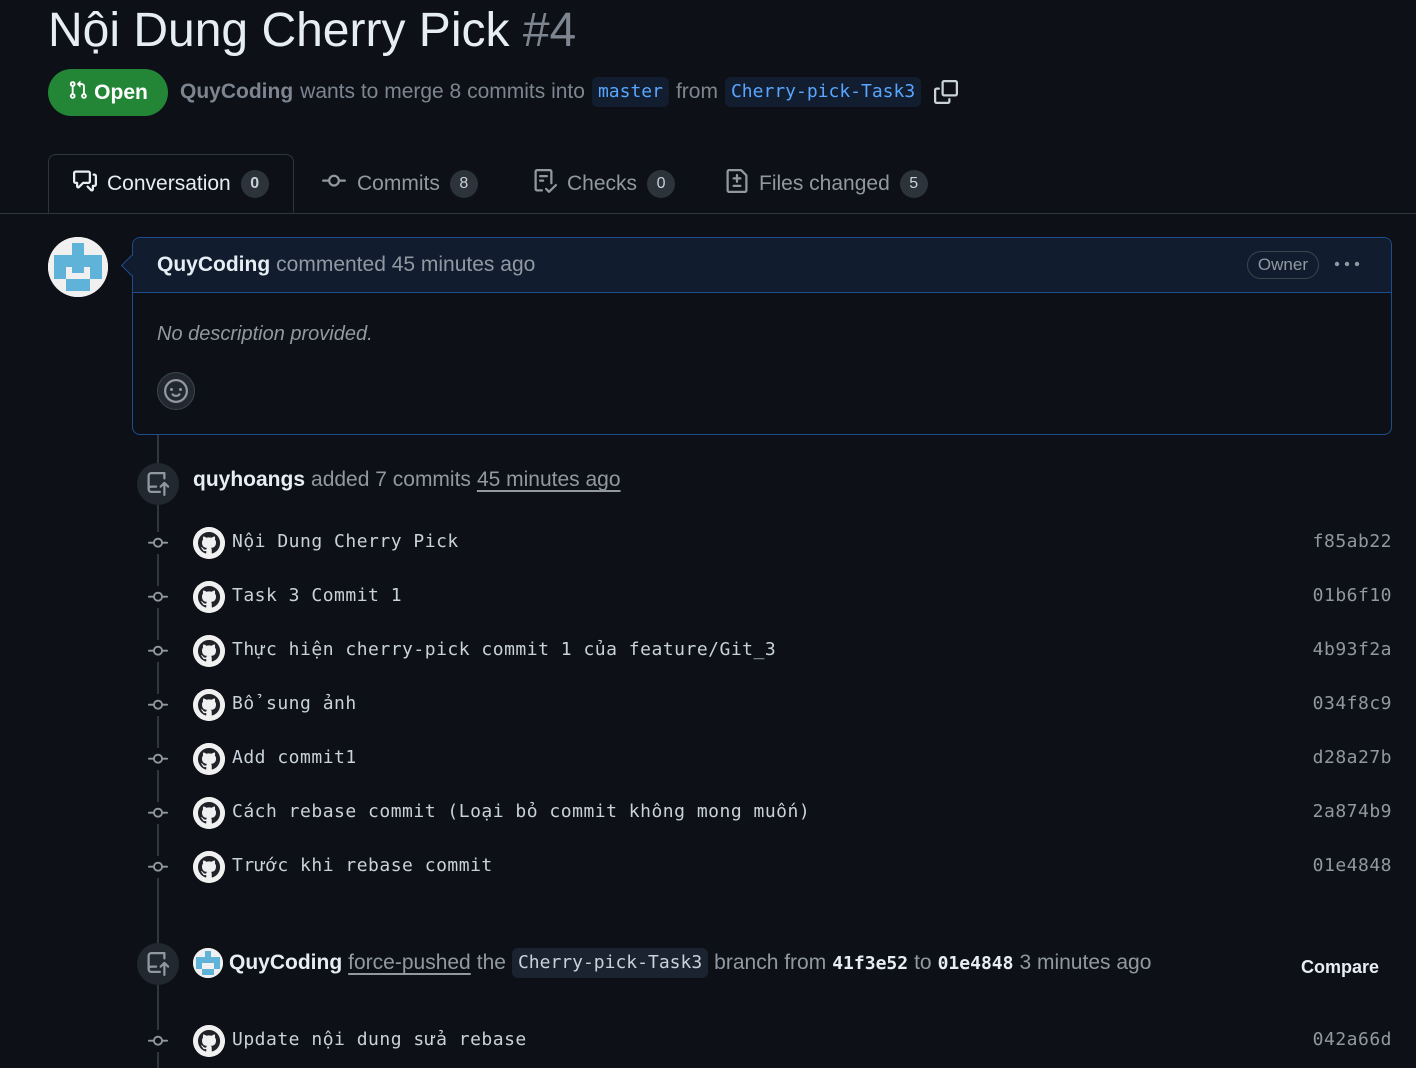 This screenshot has width=1416, height=1068. Describe the element at coordinates (610, 963) in the screenshot. I see `push-branch: Cherry-pick-Task3` at that location.